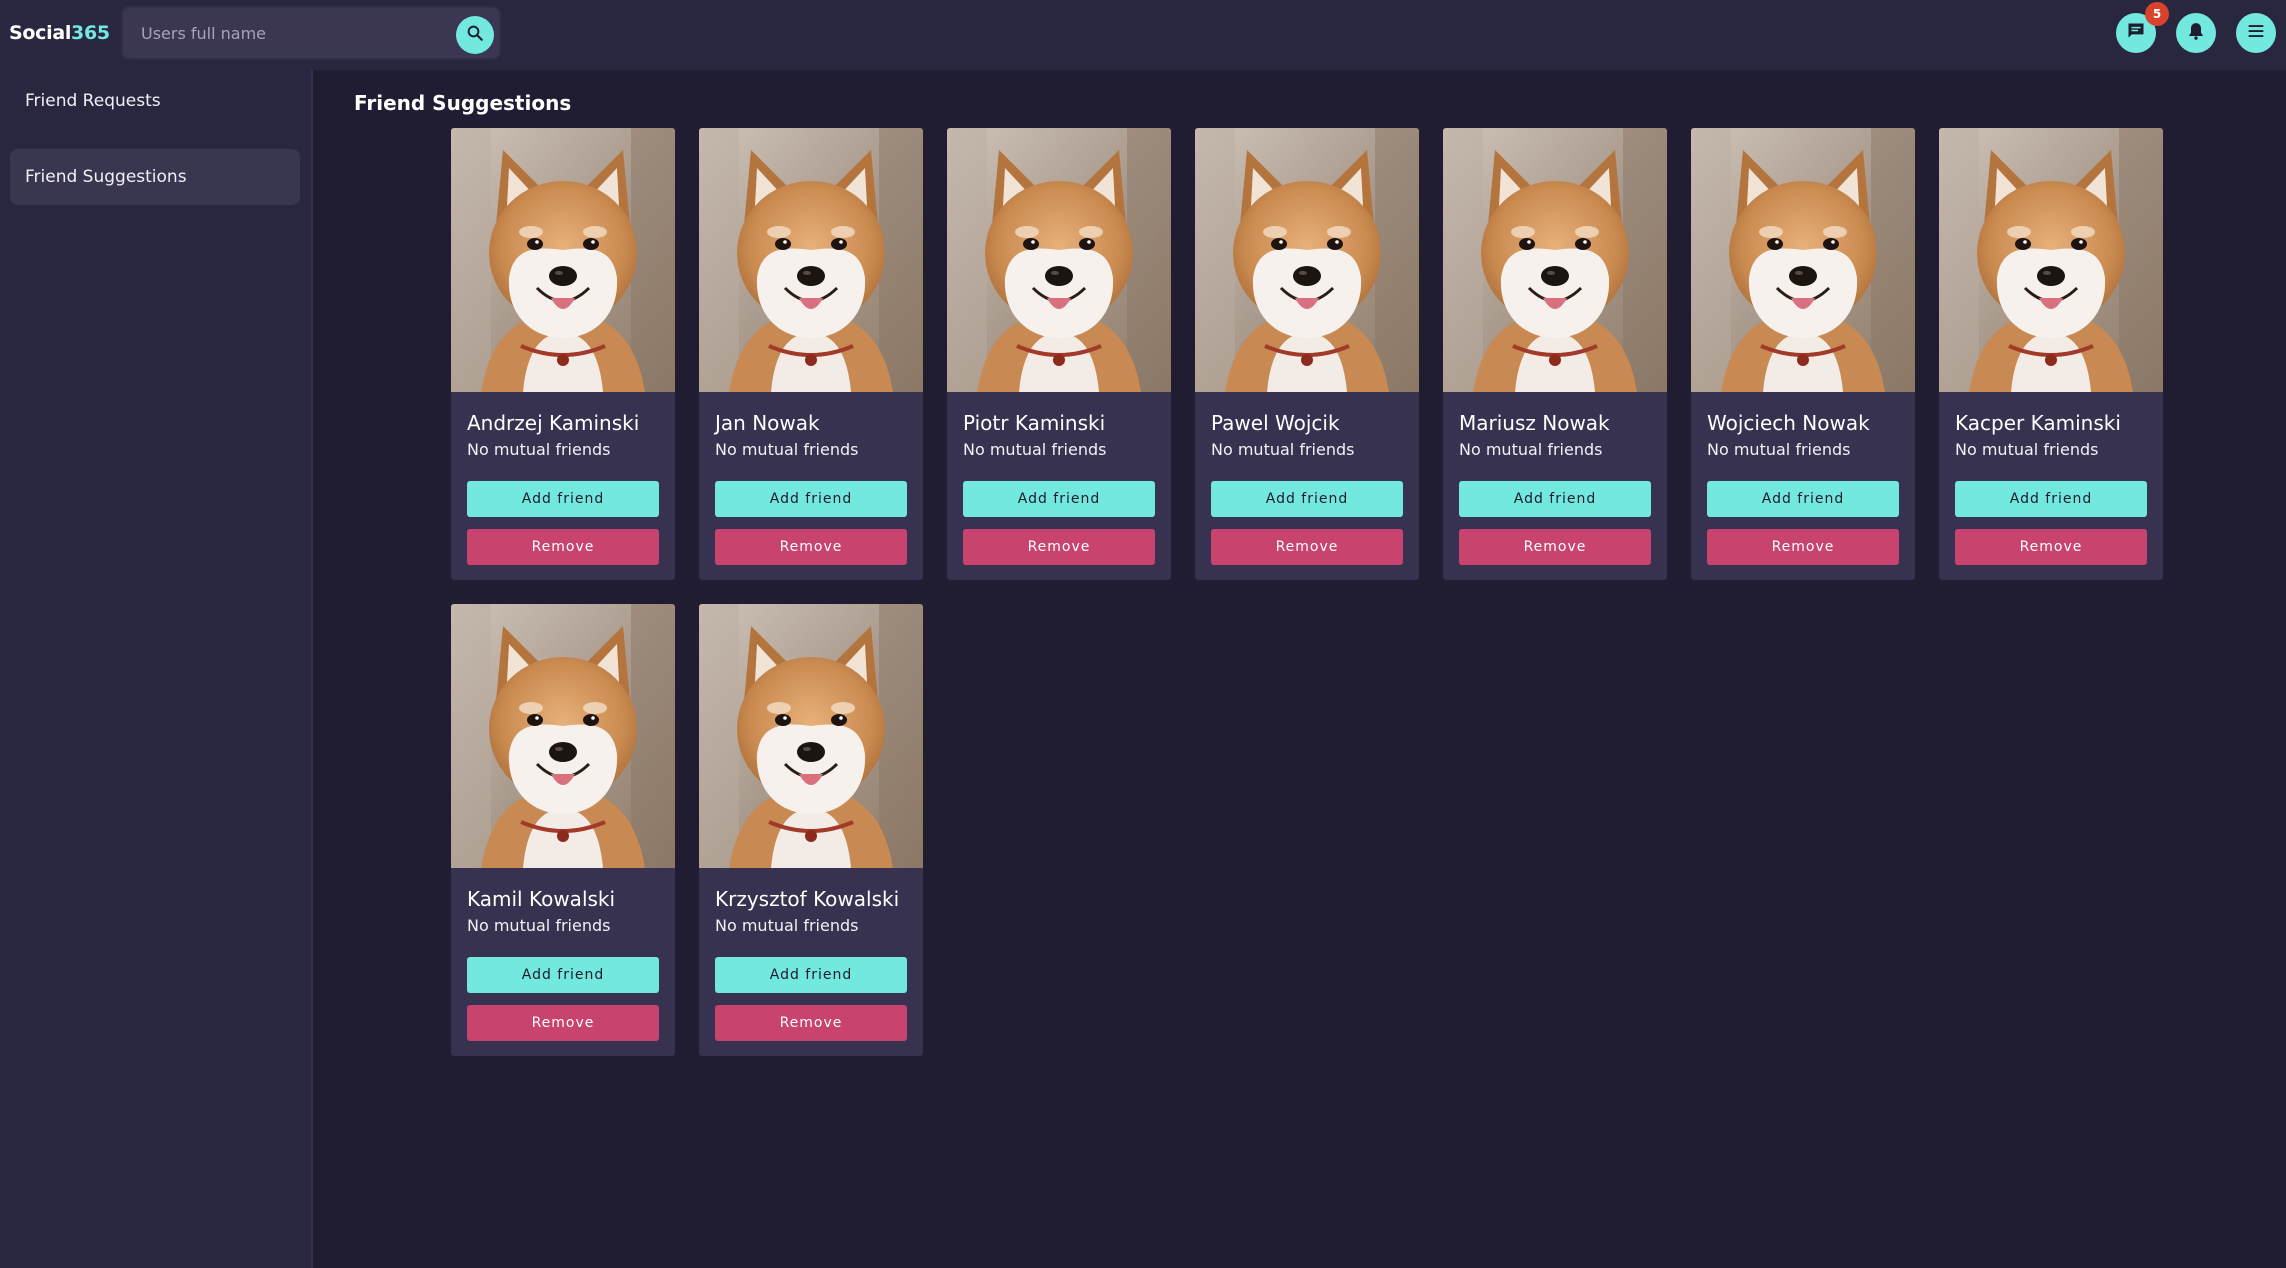  I want to click on card-name: Andrzej Kaminski, so click(553, 423).